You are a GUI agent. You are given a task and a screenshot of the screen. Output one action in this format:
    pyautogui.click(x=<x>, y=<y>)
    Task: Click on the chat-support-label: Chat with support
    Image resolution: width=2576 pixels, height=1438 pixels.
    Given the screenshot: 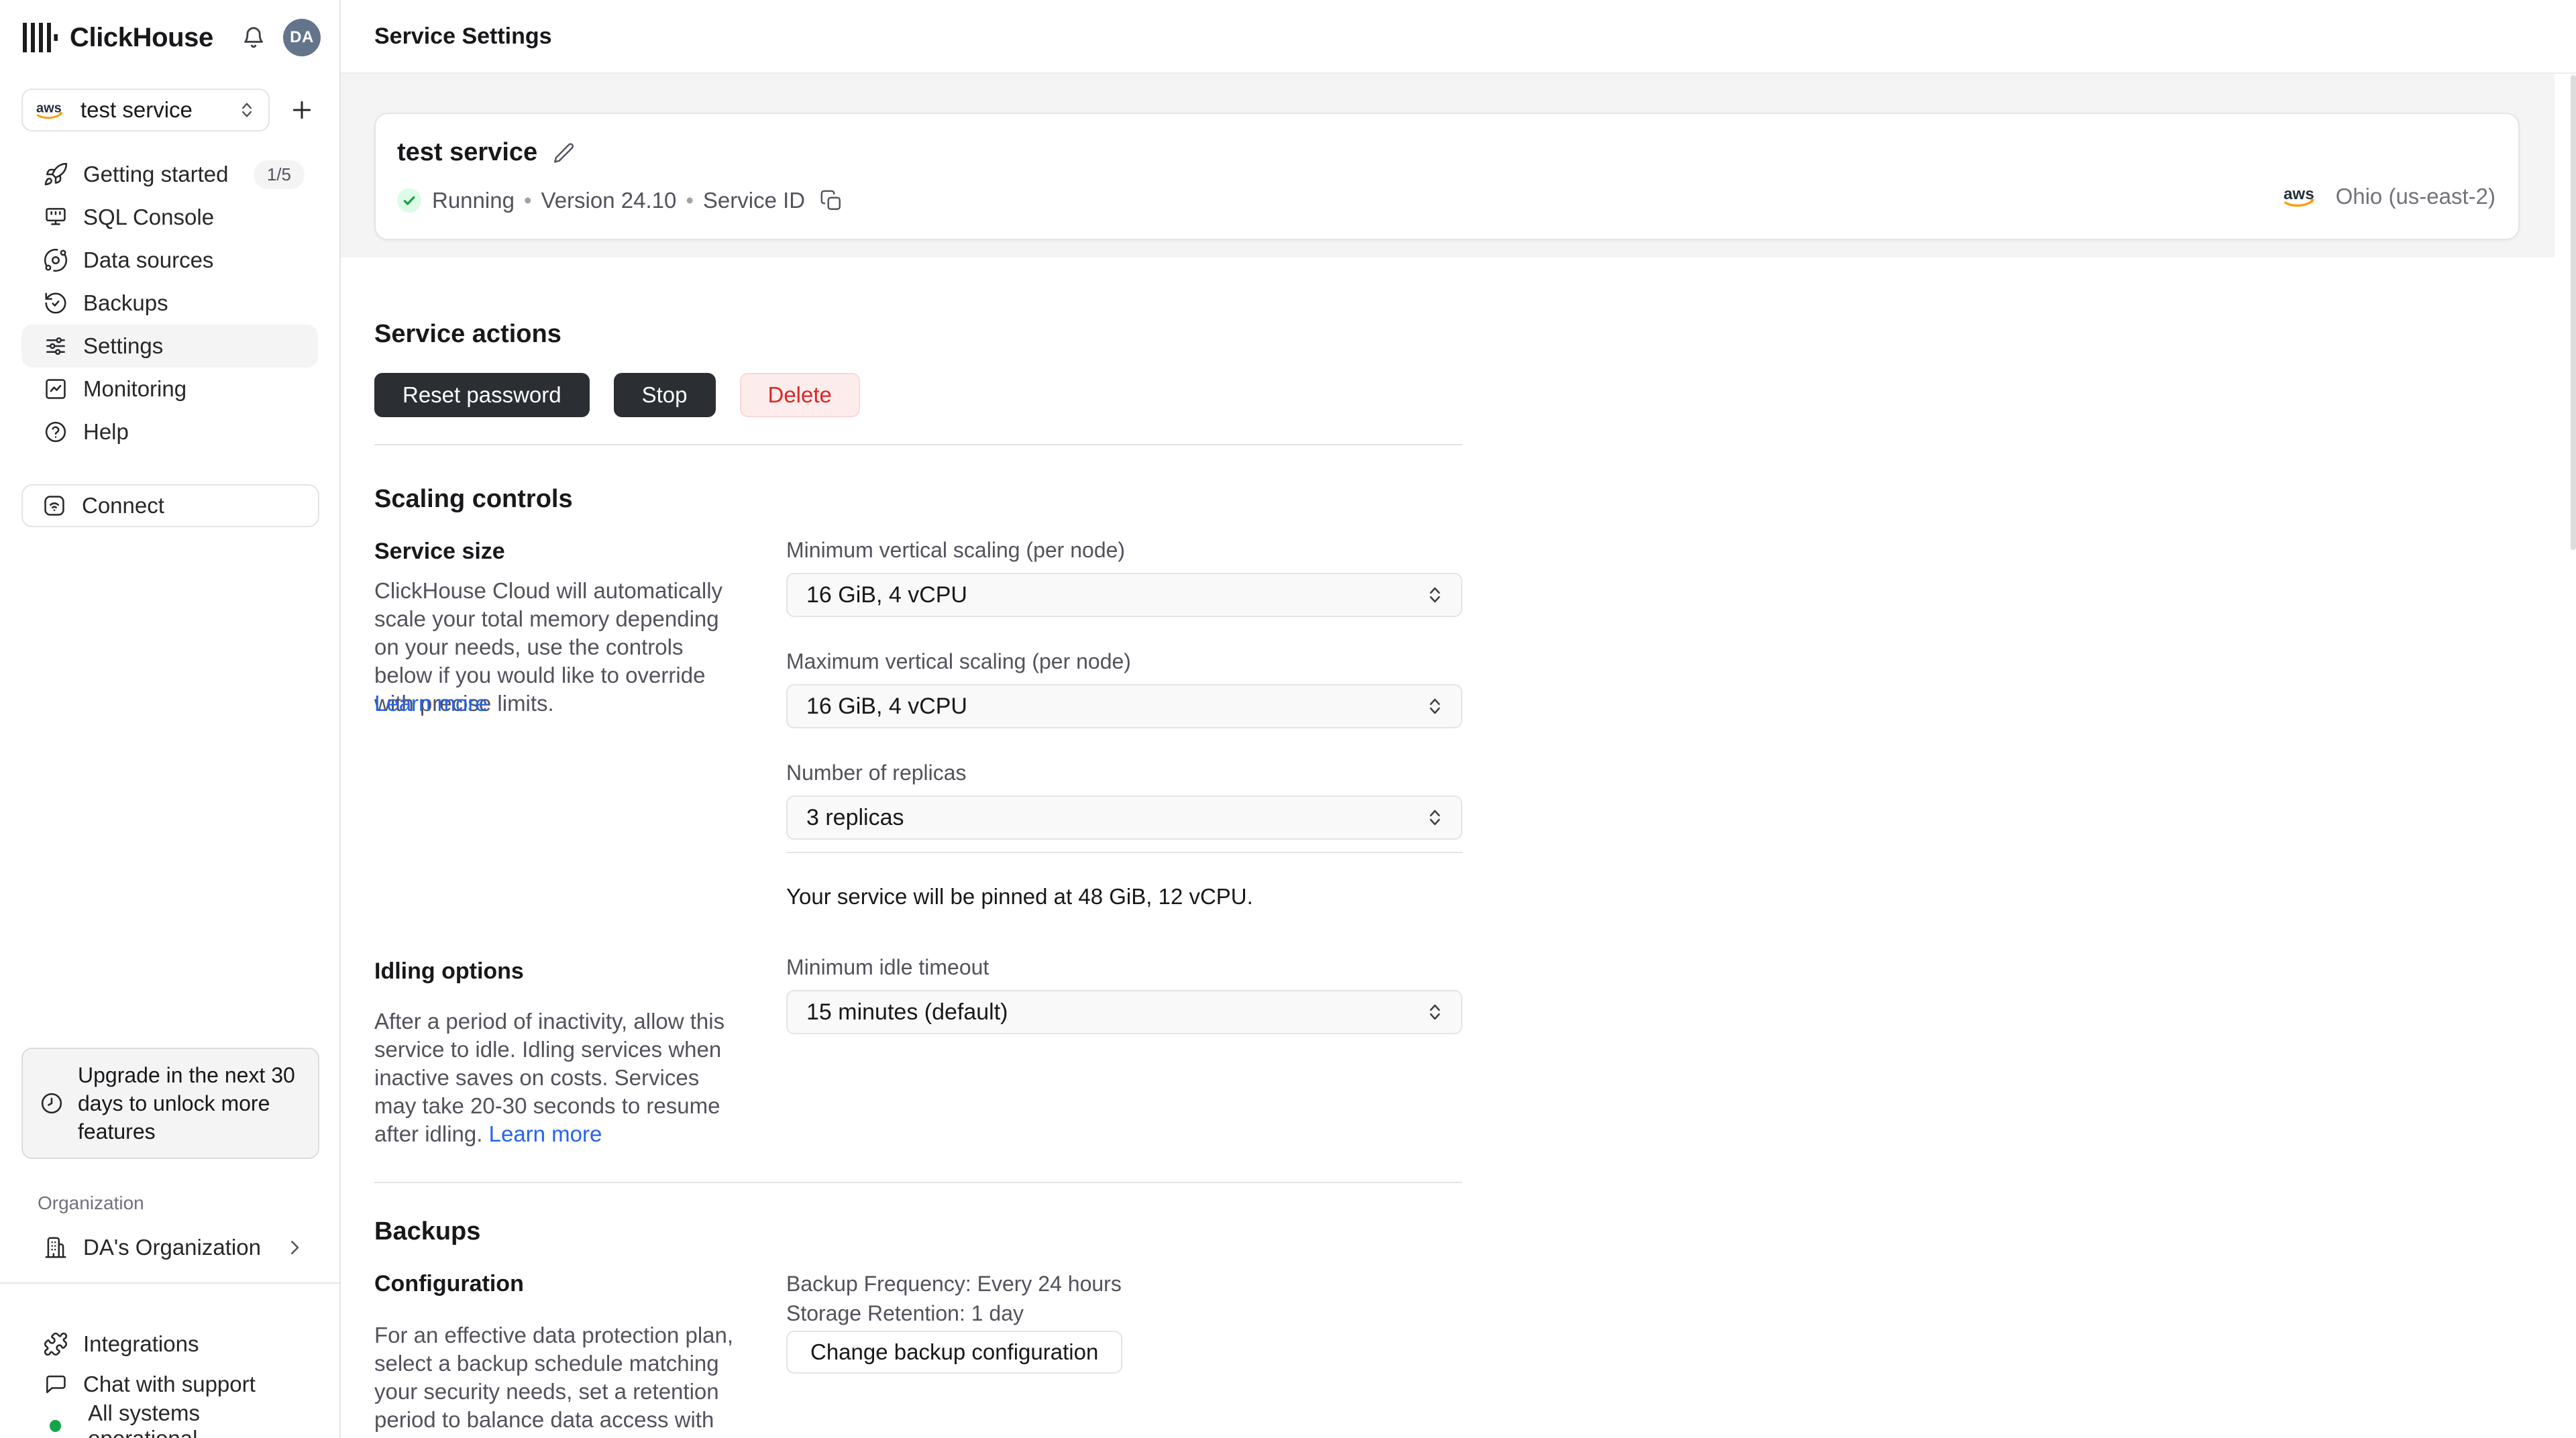 What is the action you would take?
    pyautogui.click(x=169, y=1384)
    